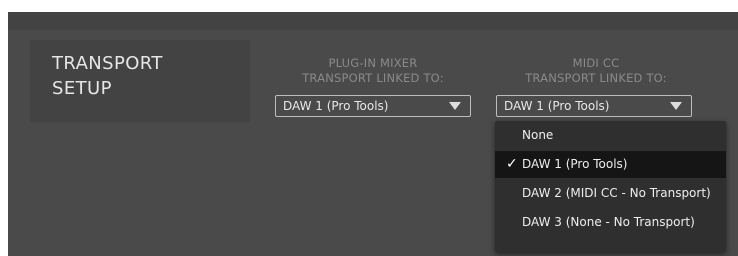 The image size is (738, 256). What do you see at coordinates (610, 135) in the screenshot?
I see `menu-item-none: None` at bounding box center [610, 135].